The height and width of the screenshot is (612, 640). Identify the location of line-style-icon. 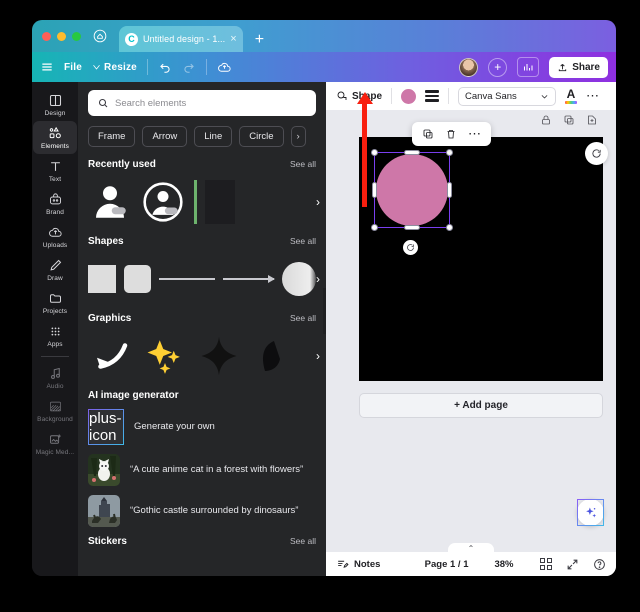
(432, 96).